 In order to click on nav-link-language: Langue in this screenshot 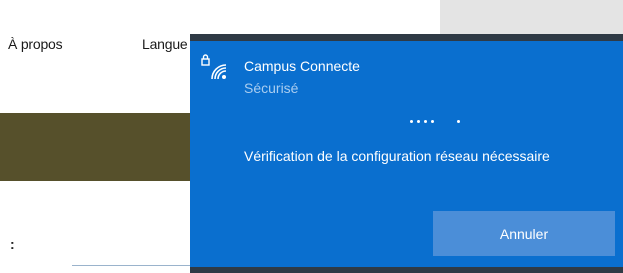, I will do `click(165, 44)`.